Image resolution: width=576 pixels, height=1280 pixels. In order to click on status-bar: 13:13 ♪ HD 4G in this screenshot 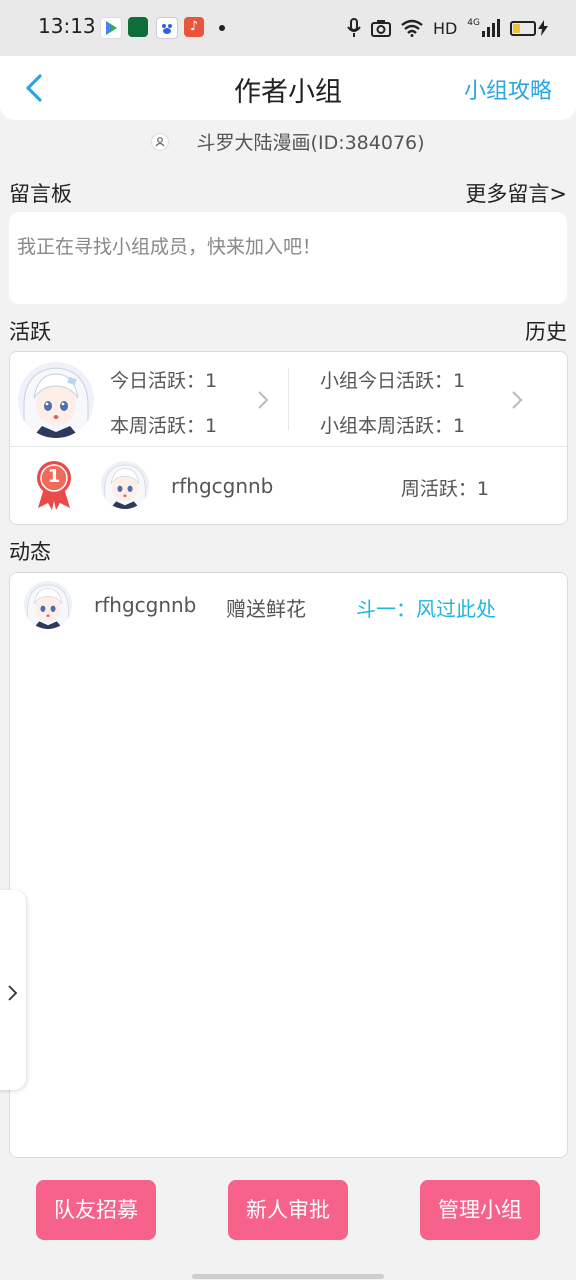, I will do `click(288, 28)`.